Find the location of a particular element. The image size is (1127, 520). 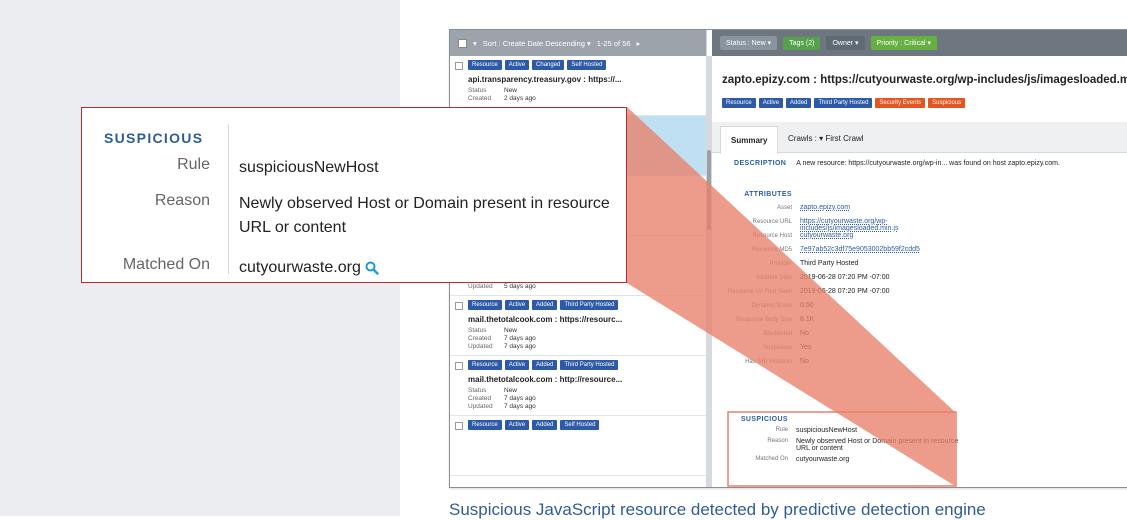

pagination-label: 1-25 of 56 is located at coordinates (613, 43).